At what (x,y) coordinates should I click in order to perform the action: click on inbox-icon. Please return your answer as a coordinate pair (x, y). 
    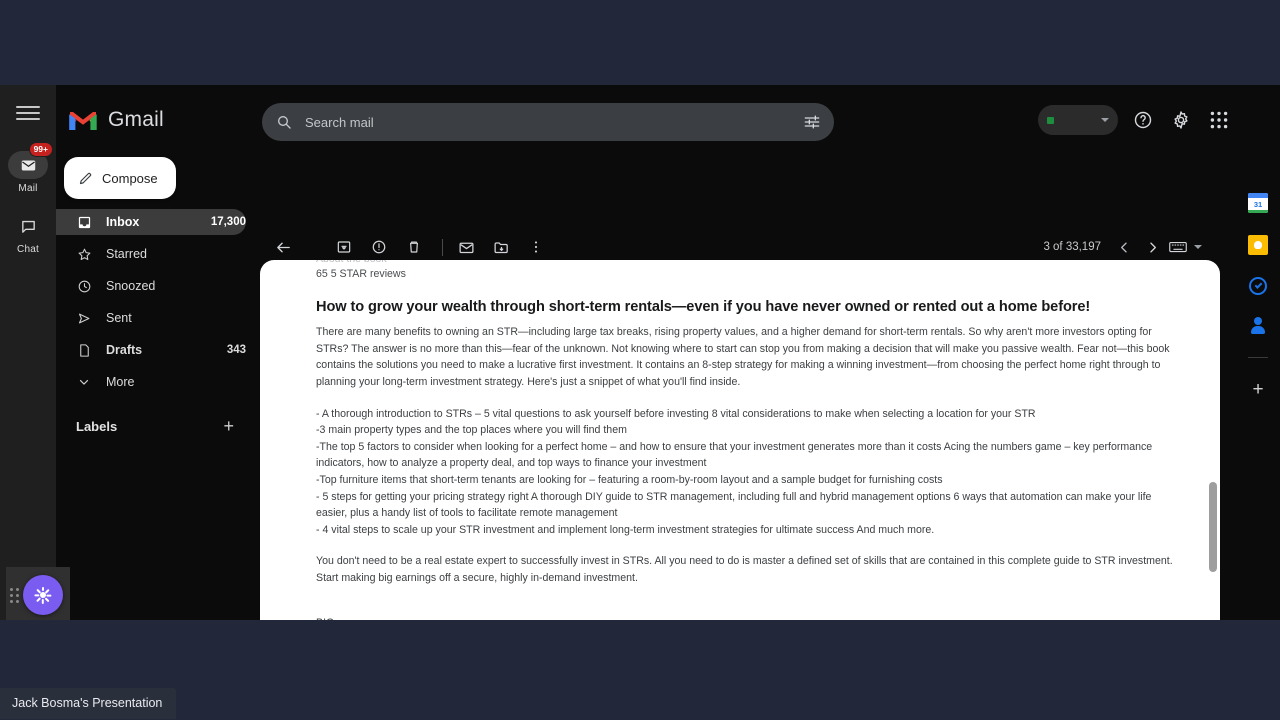
    Looking at the image, I should click on (84, 222).